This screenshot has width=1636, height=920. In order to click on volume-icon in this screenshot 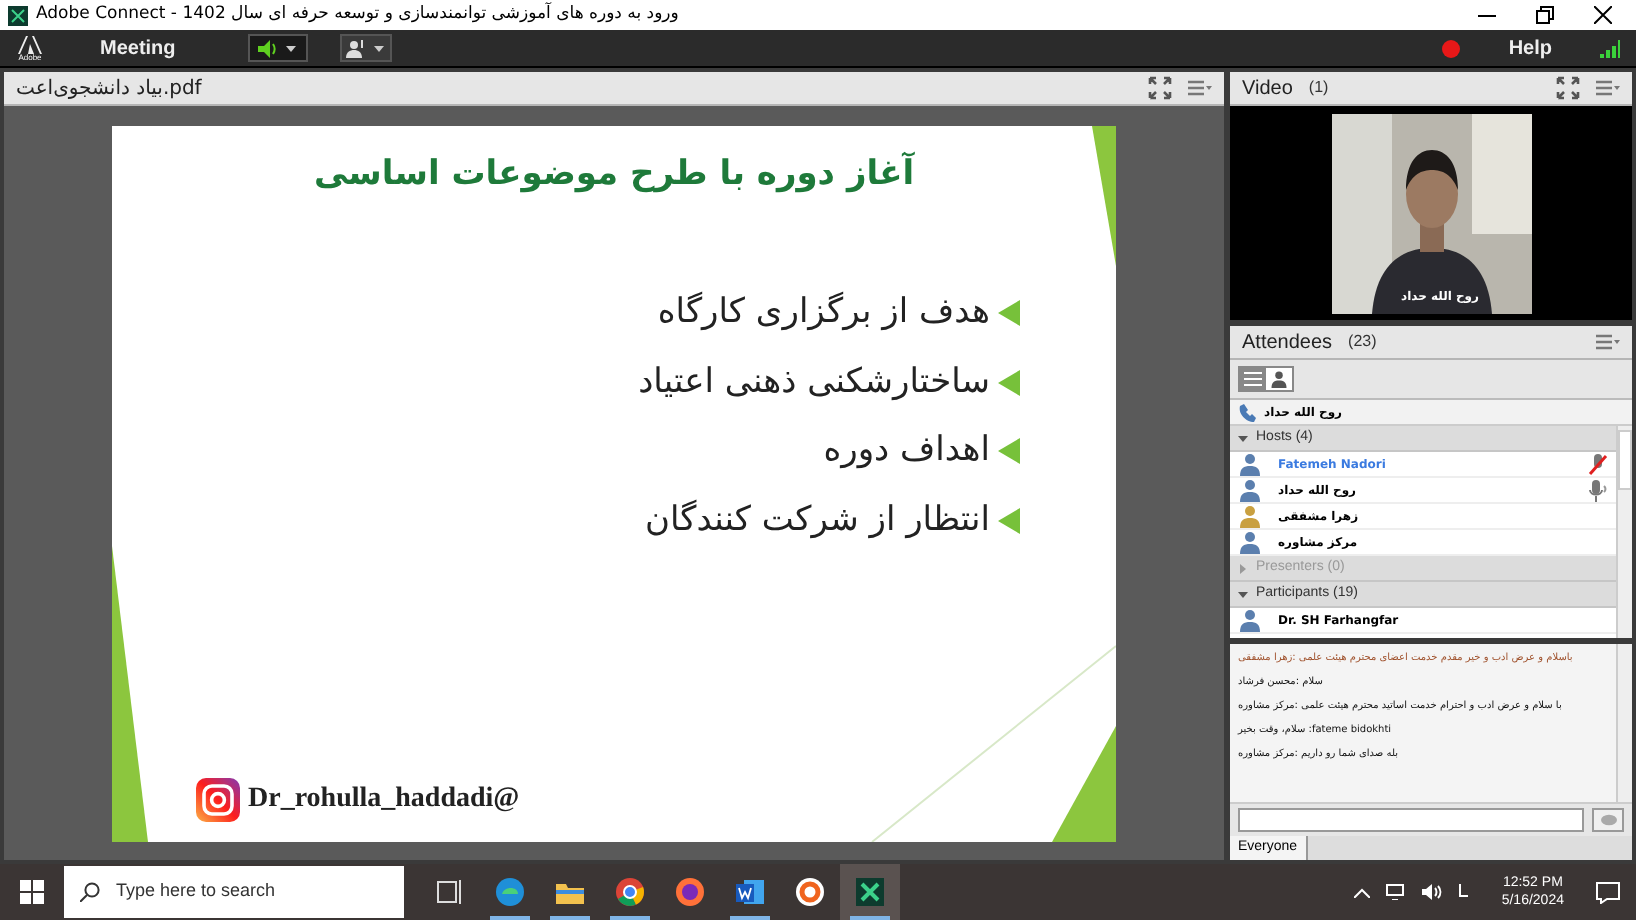, I will do `click(1431, 892)`.